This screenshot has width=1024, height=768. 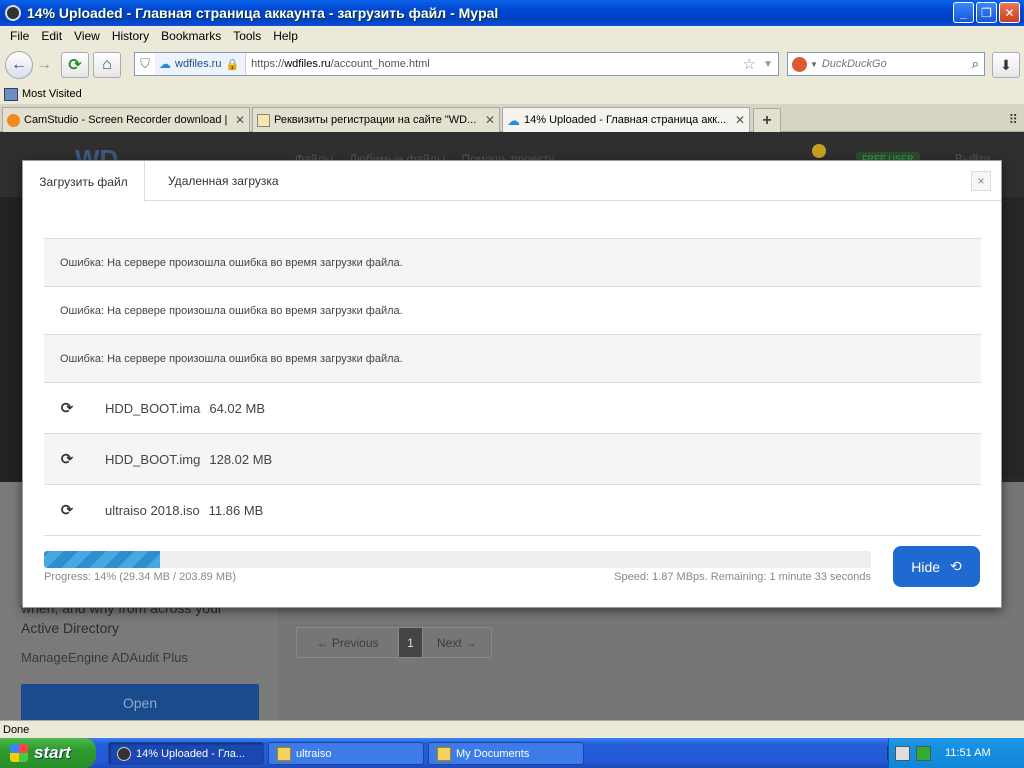 I want to click on menu-bookmarks: Bookmarks, so click(x=191, y=36).